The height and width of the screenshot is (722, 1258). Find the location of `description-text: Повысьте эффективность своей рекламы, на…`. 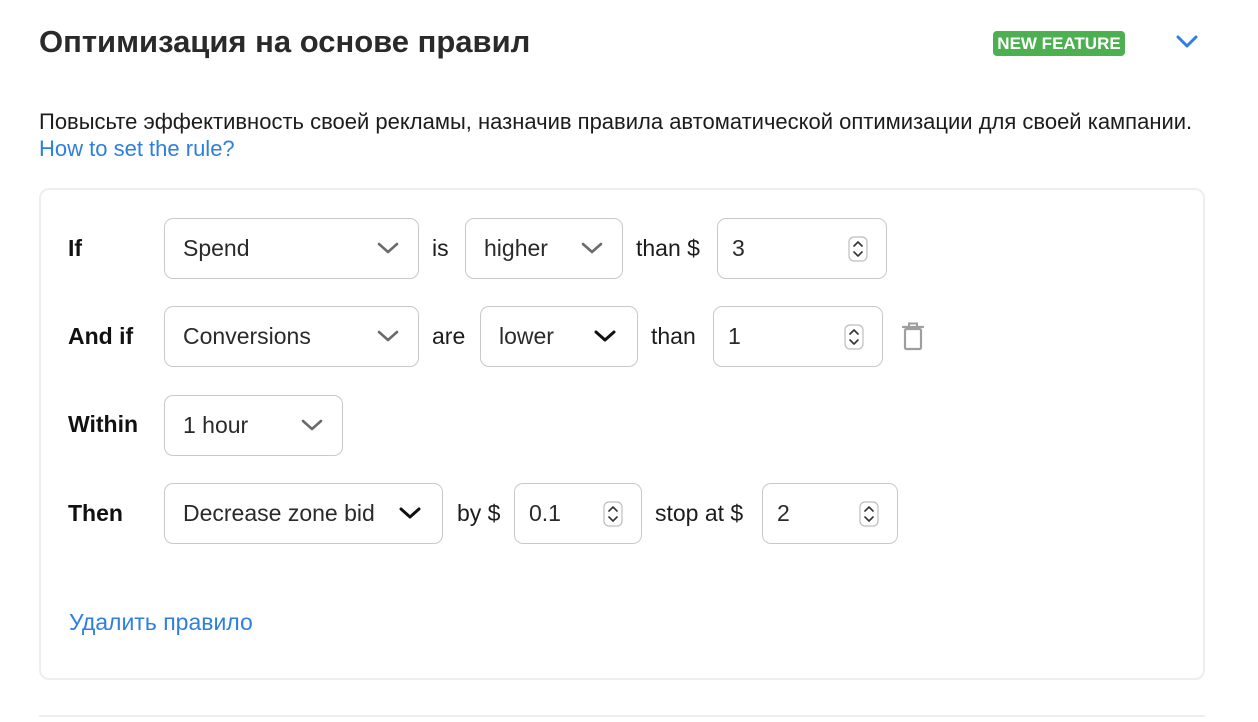

description-text: Повысьте эффективность своей рекламы, на… is located at coordinates (616, 121).